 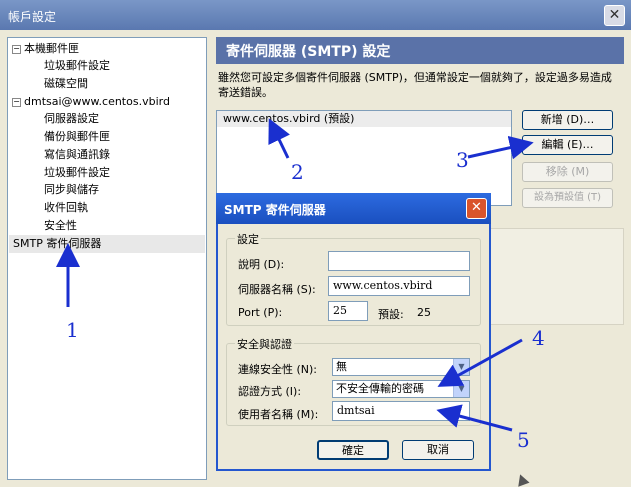 I want to click on annotation-number-1: 1, so click(x=72, y=330).